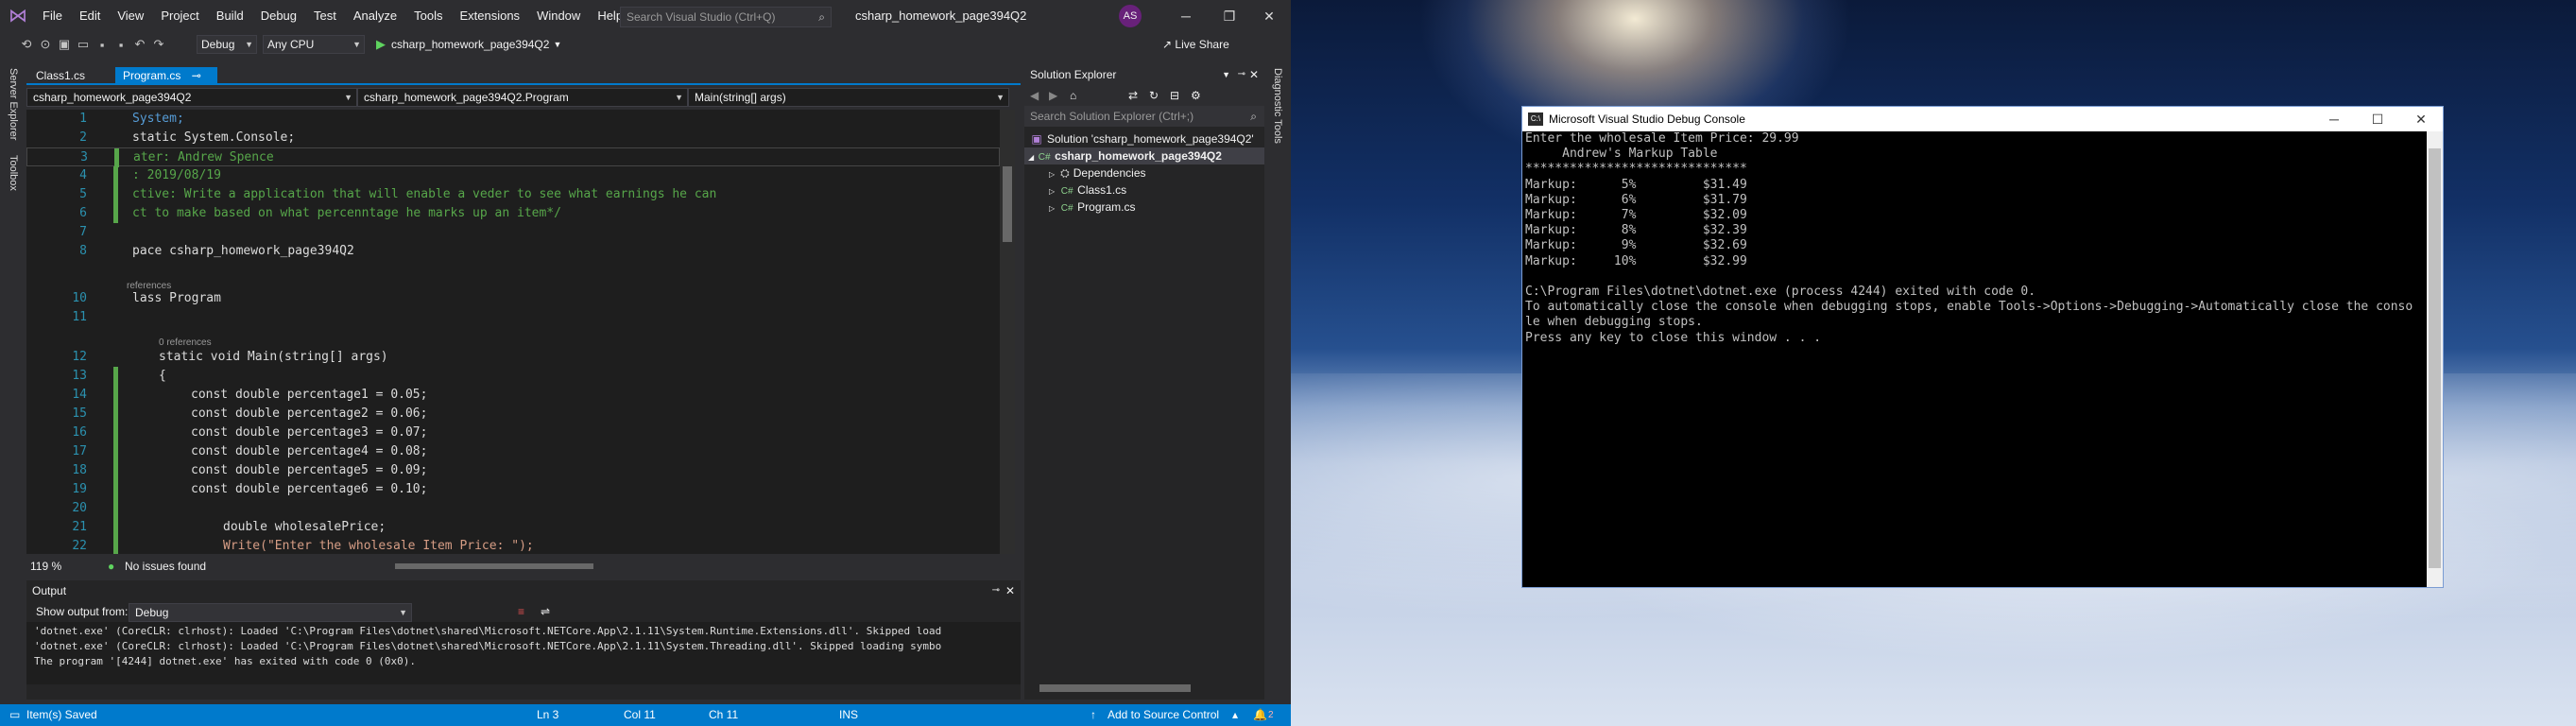 This screenshot has height=726, width=2576. What do you see at coordinates (1073, 95) in the screenshot?
I see `home-icon: ⌂` at bounding box center [1073, 95].